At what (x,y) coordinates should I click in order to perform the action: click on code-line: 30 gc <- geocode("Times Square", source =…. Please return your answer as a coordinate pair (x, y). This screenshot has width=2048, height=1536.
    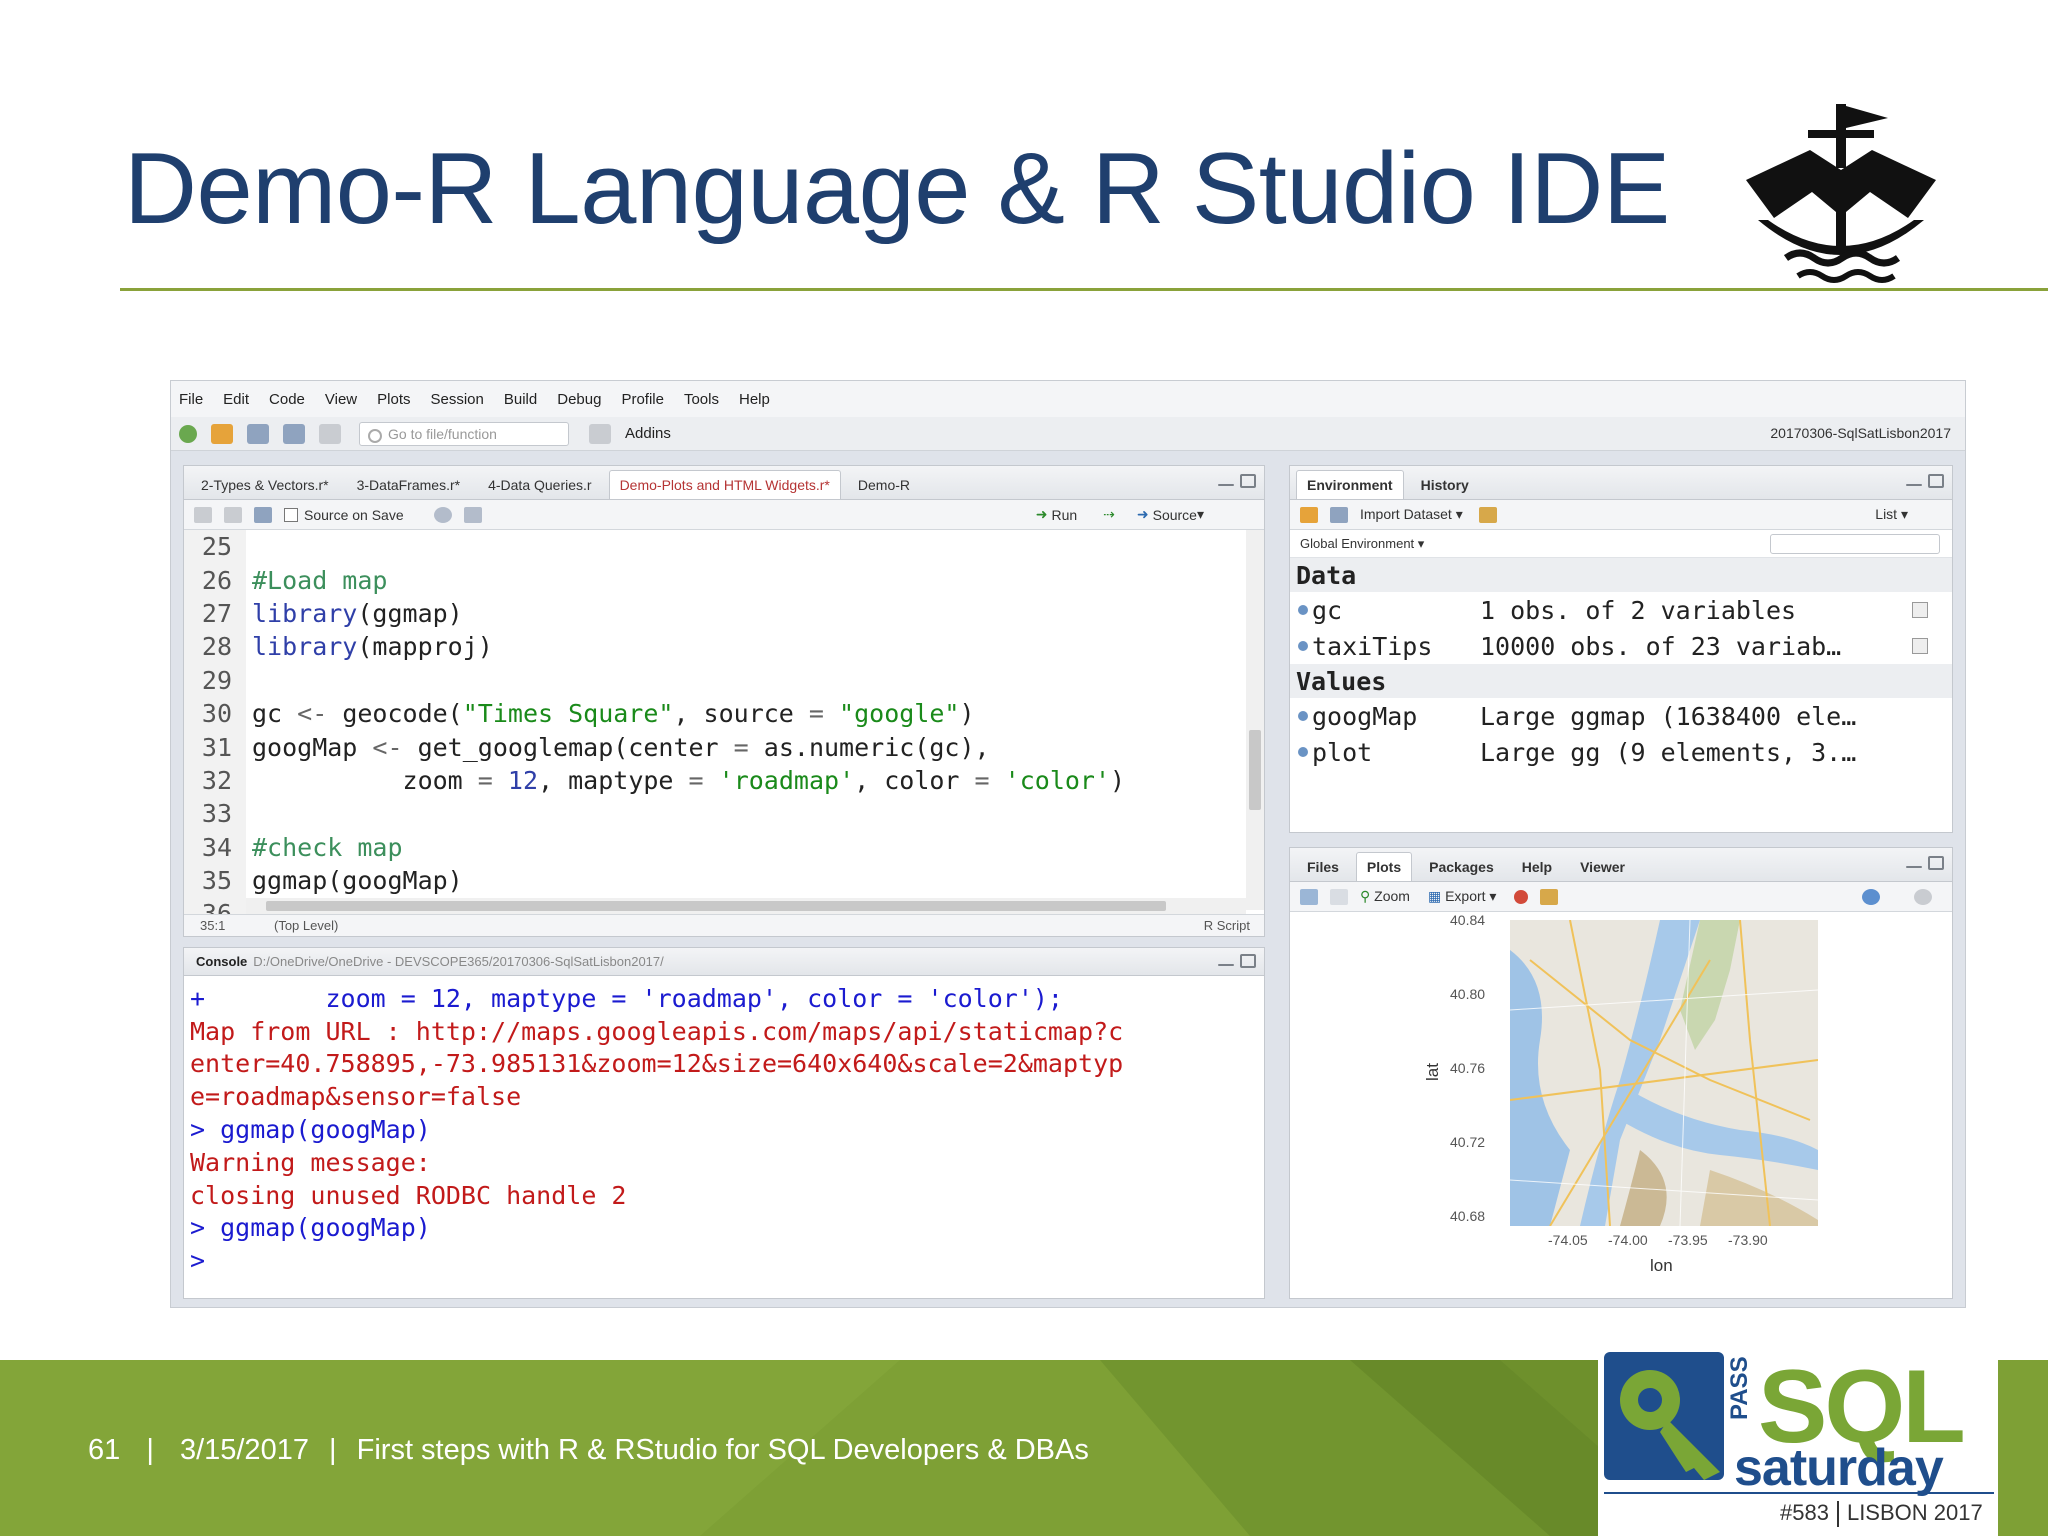
    Looking at the image, I should click on (714, 713).